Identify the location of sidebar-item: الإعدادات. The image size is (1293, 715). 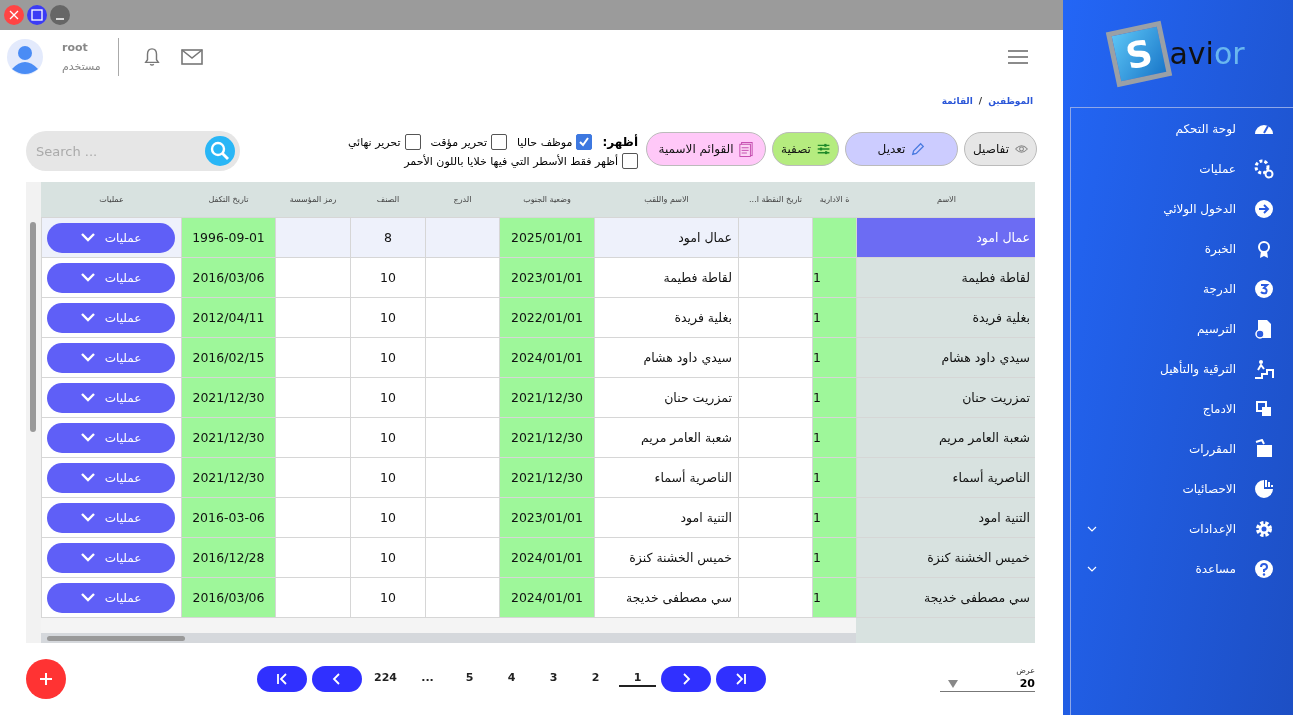
(1182, 529).